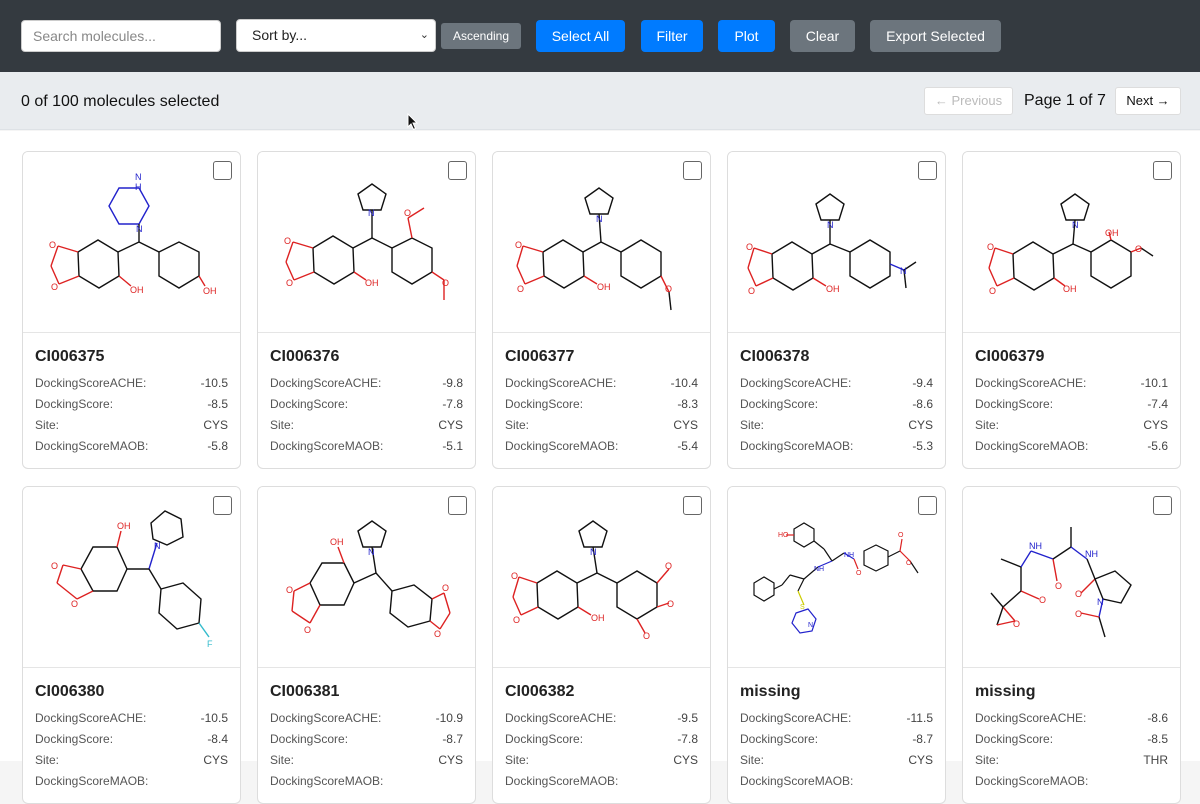 This screenshot has height=804, width=1200. I want to click on prop-value: -5.4, so click(687, 446).